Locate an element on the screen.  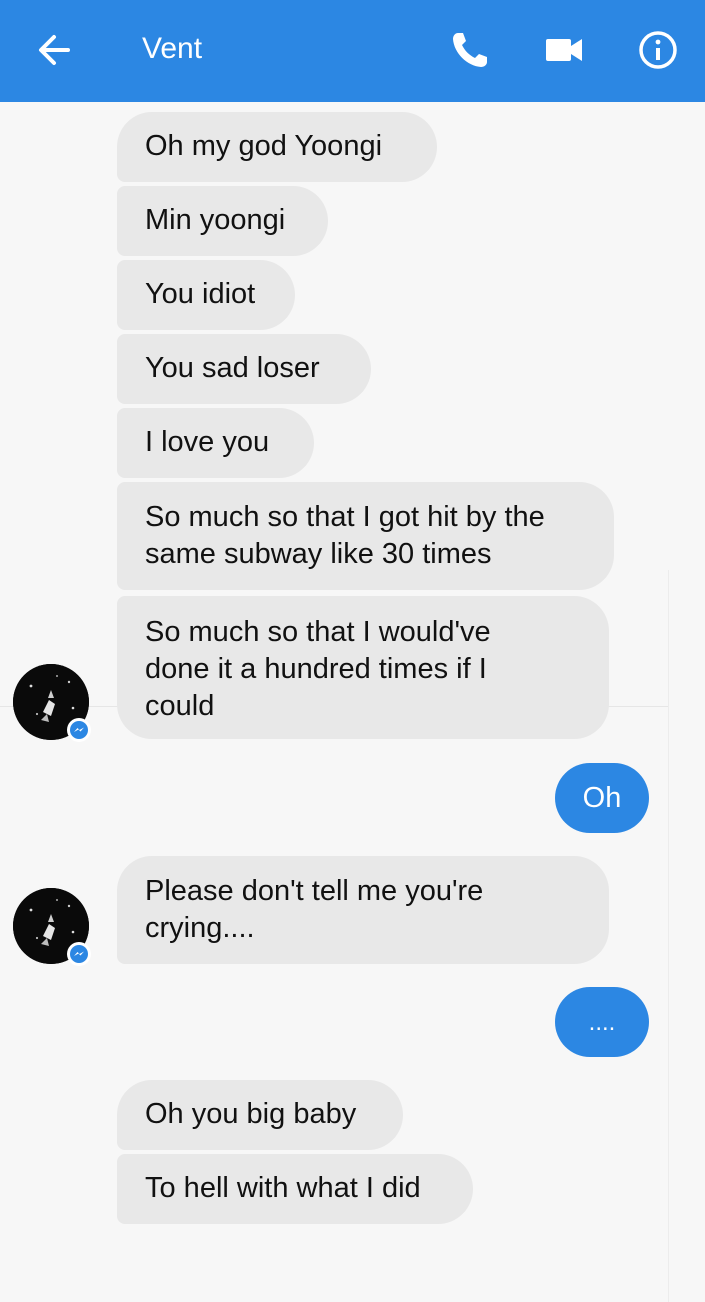
phone-icon is located at coordinates (470, 50).